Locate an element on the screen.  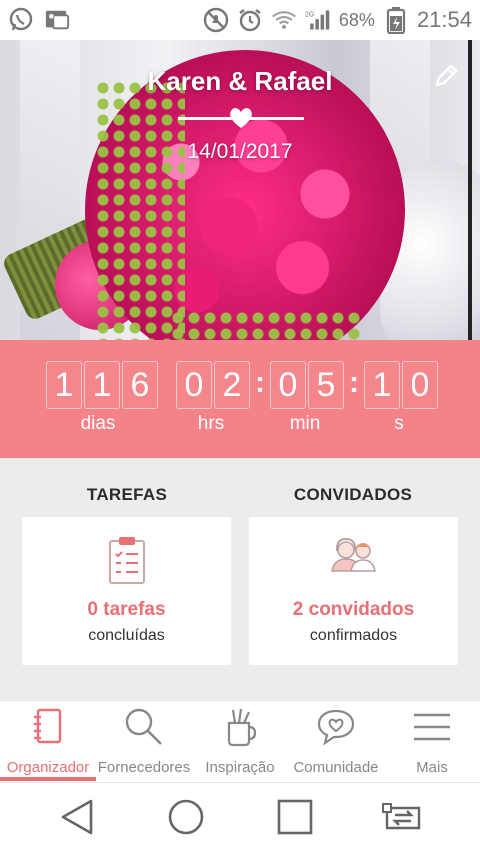
status-bar-system: 2G 68% 21:54 is located at coordinates (337, 20).